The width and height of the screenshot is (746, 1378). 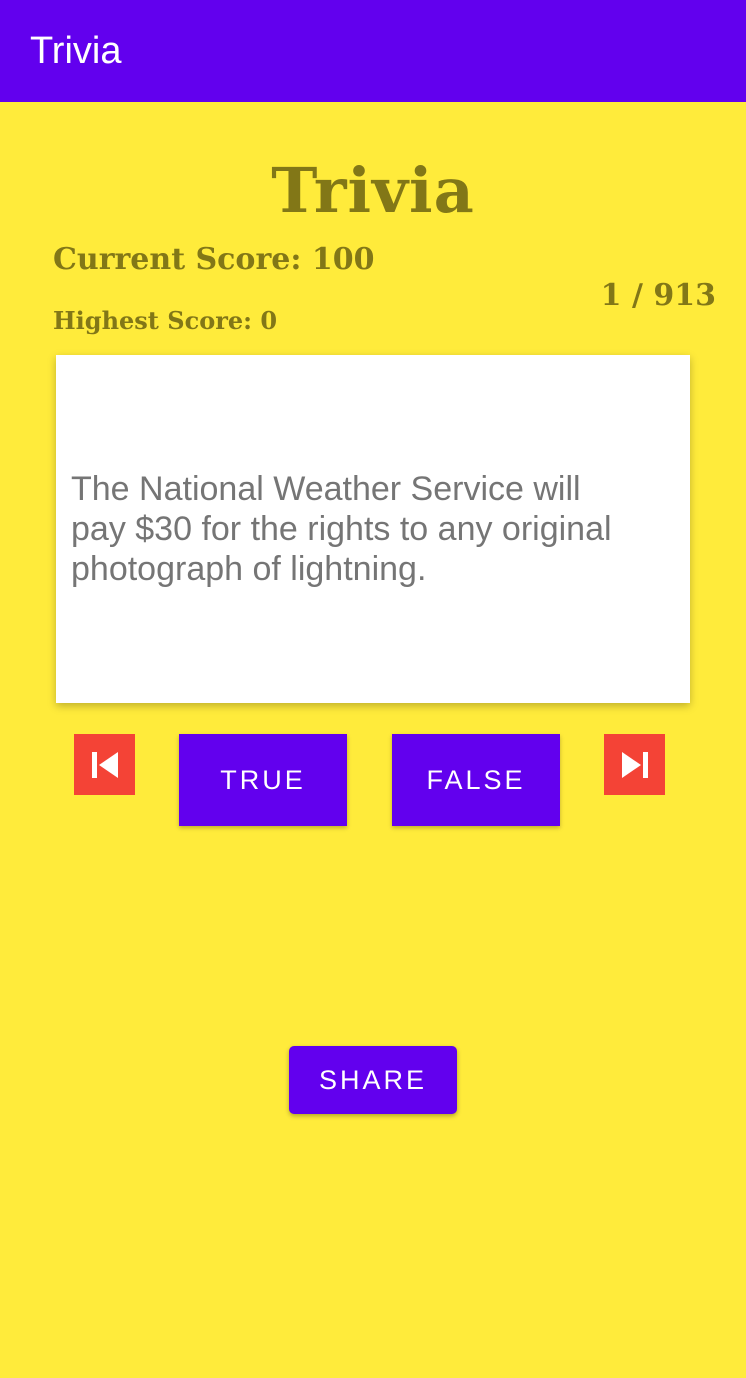 I want to click on previous-question-button, so click(x=104, y=764).